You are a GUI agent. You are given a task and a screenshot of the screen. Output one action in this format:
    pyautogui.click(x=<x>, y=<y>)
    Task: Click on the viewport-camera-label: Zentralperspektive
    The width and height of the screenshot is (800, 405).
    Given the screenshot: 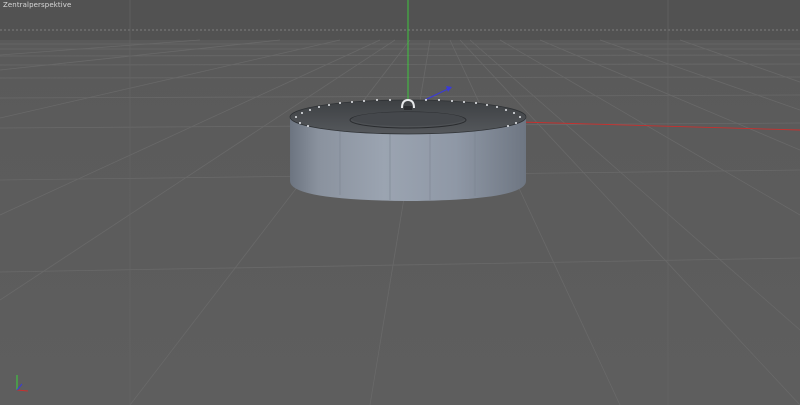 What is the action you would take?
    pyautogui.click(x=37, y=5)
    